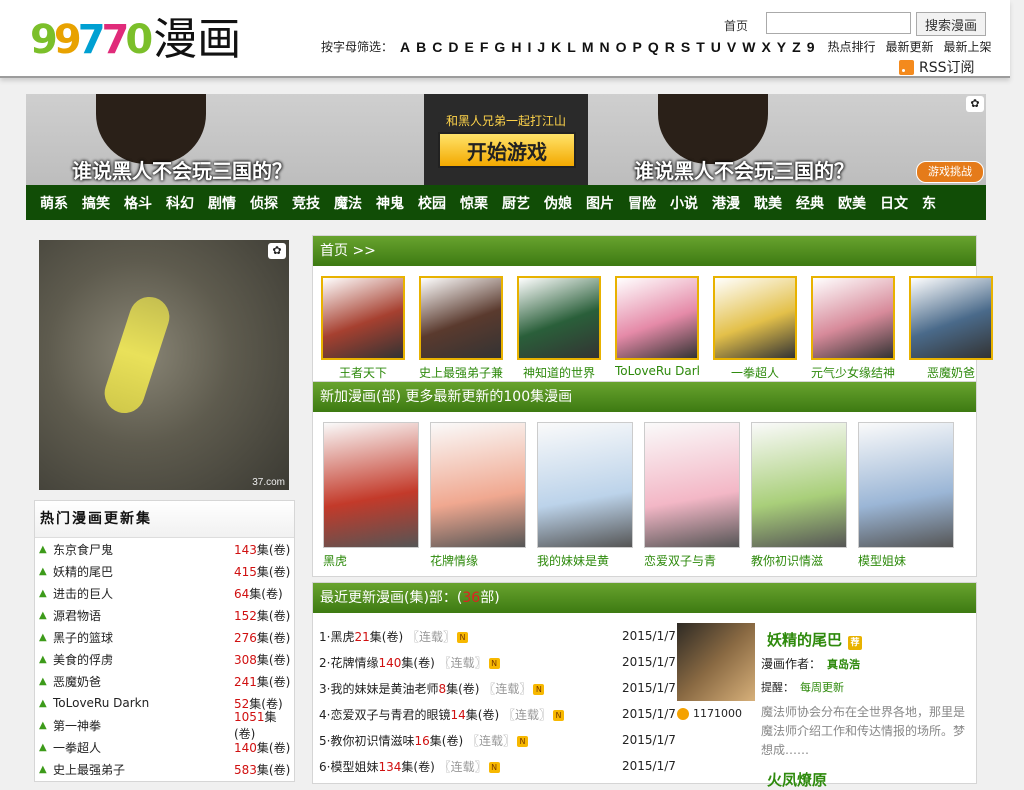 The width and height of the screenshot is (1024, 790). I want to click on recent-update-row: 6·模型姐妹134集(卷) 〖连载〗 N 2015/1/7, so click(497, 766).